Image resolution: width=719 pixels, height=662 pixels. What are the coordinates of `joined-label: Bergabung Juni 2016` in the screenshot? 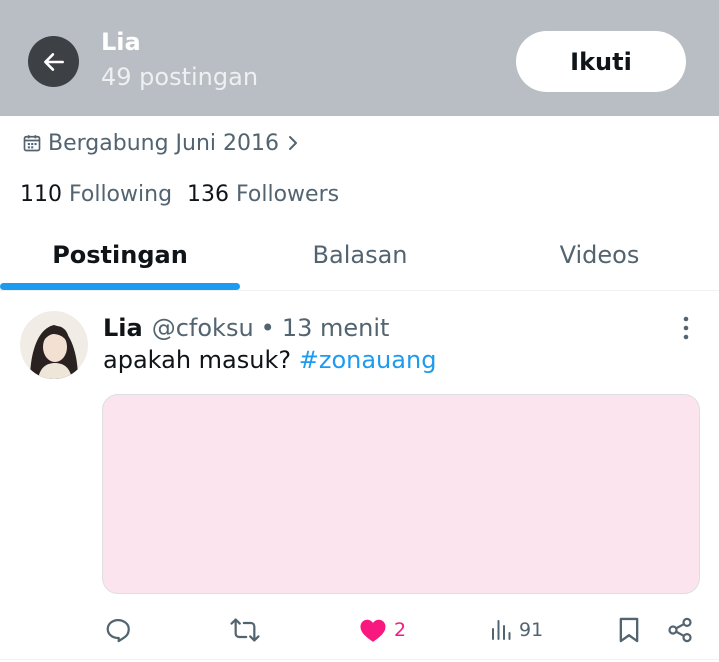 It's located at (164, 143).